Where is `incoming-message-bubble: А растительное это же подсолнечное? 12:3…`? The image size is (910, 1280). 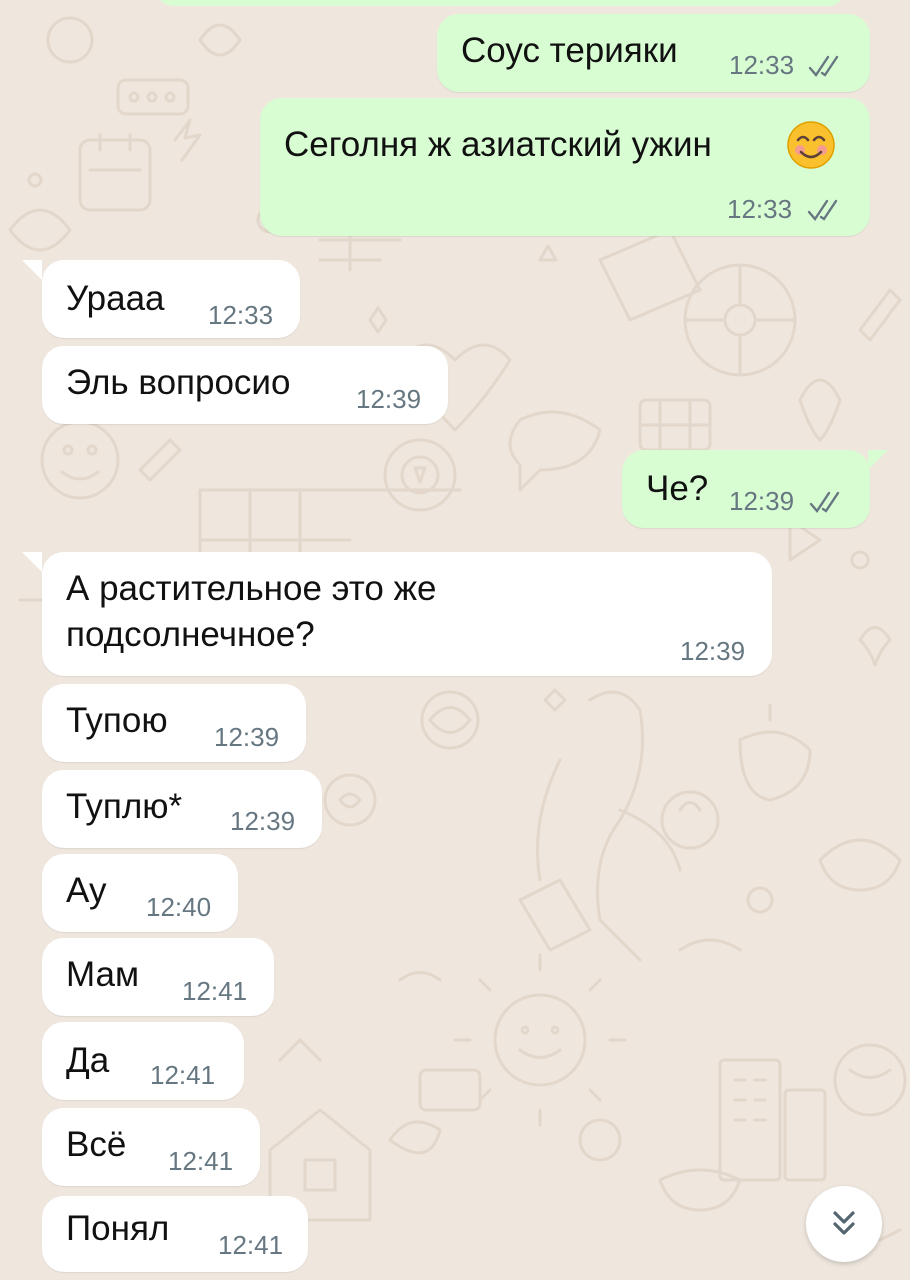 incoming-message-bubble: А растительное это же подсолнечное? 12:3… is located at coordinates (407, 614).